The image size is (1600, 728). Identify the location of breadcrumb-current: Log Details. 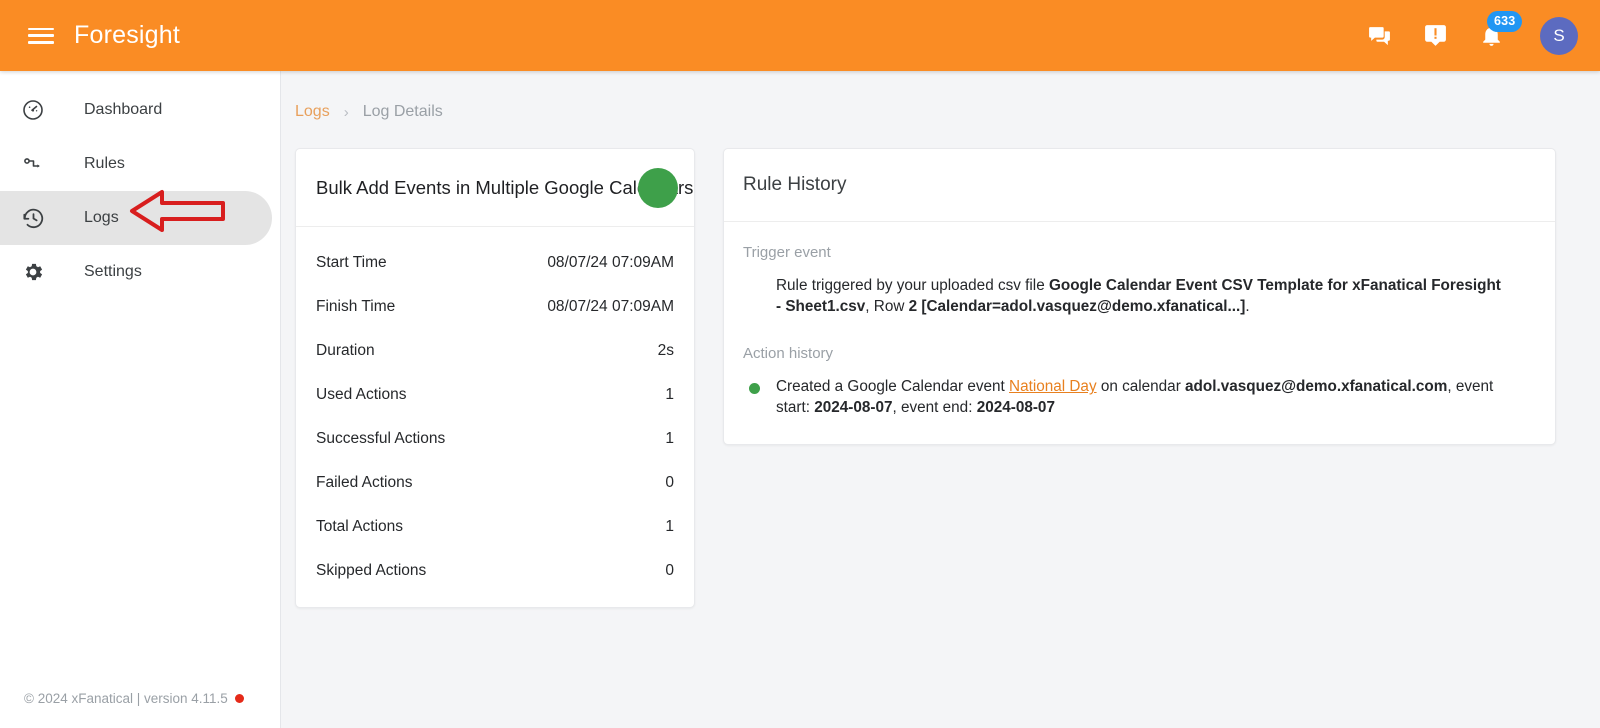
(402, 111).